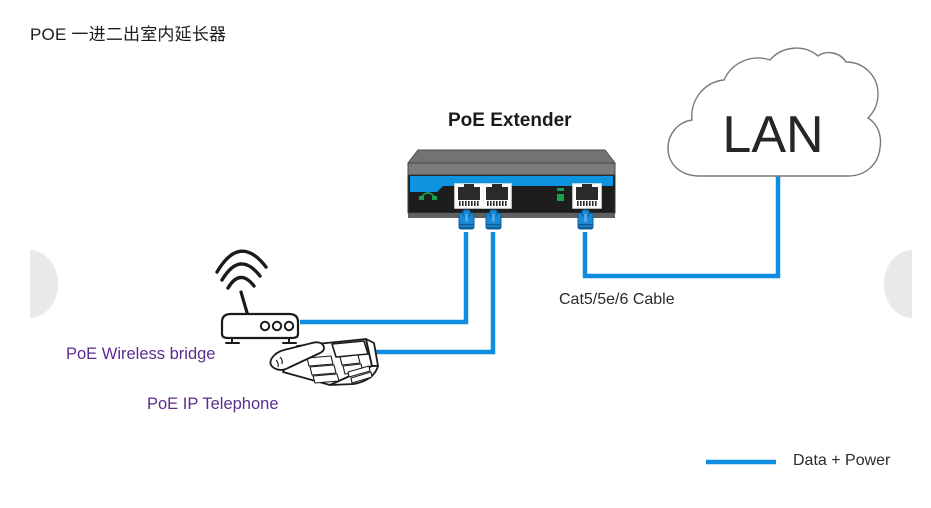 This screenshot has height=508, width=931. What do you see at coordinates (141, 354) in the screenshot?
I see `label-wireless-bridge: PoE Wireless bridge` at bounding box center [141, 354].